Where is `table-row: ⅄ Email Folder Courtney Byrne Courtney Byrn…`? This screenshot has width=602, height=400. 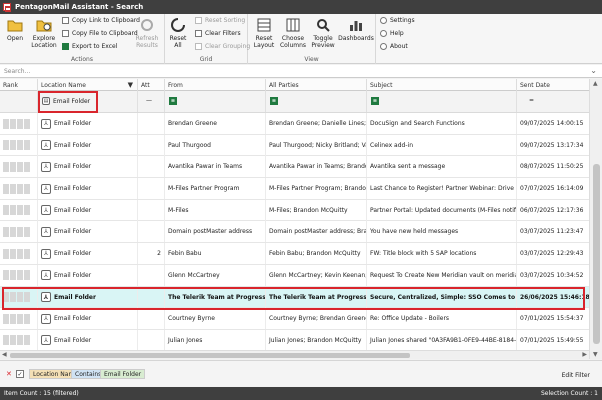
table-row: ⅄ Email Folder Courtney Byrne Courtney Byrn… is located at coordinates (294, 319).